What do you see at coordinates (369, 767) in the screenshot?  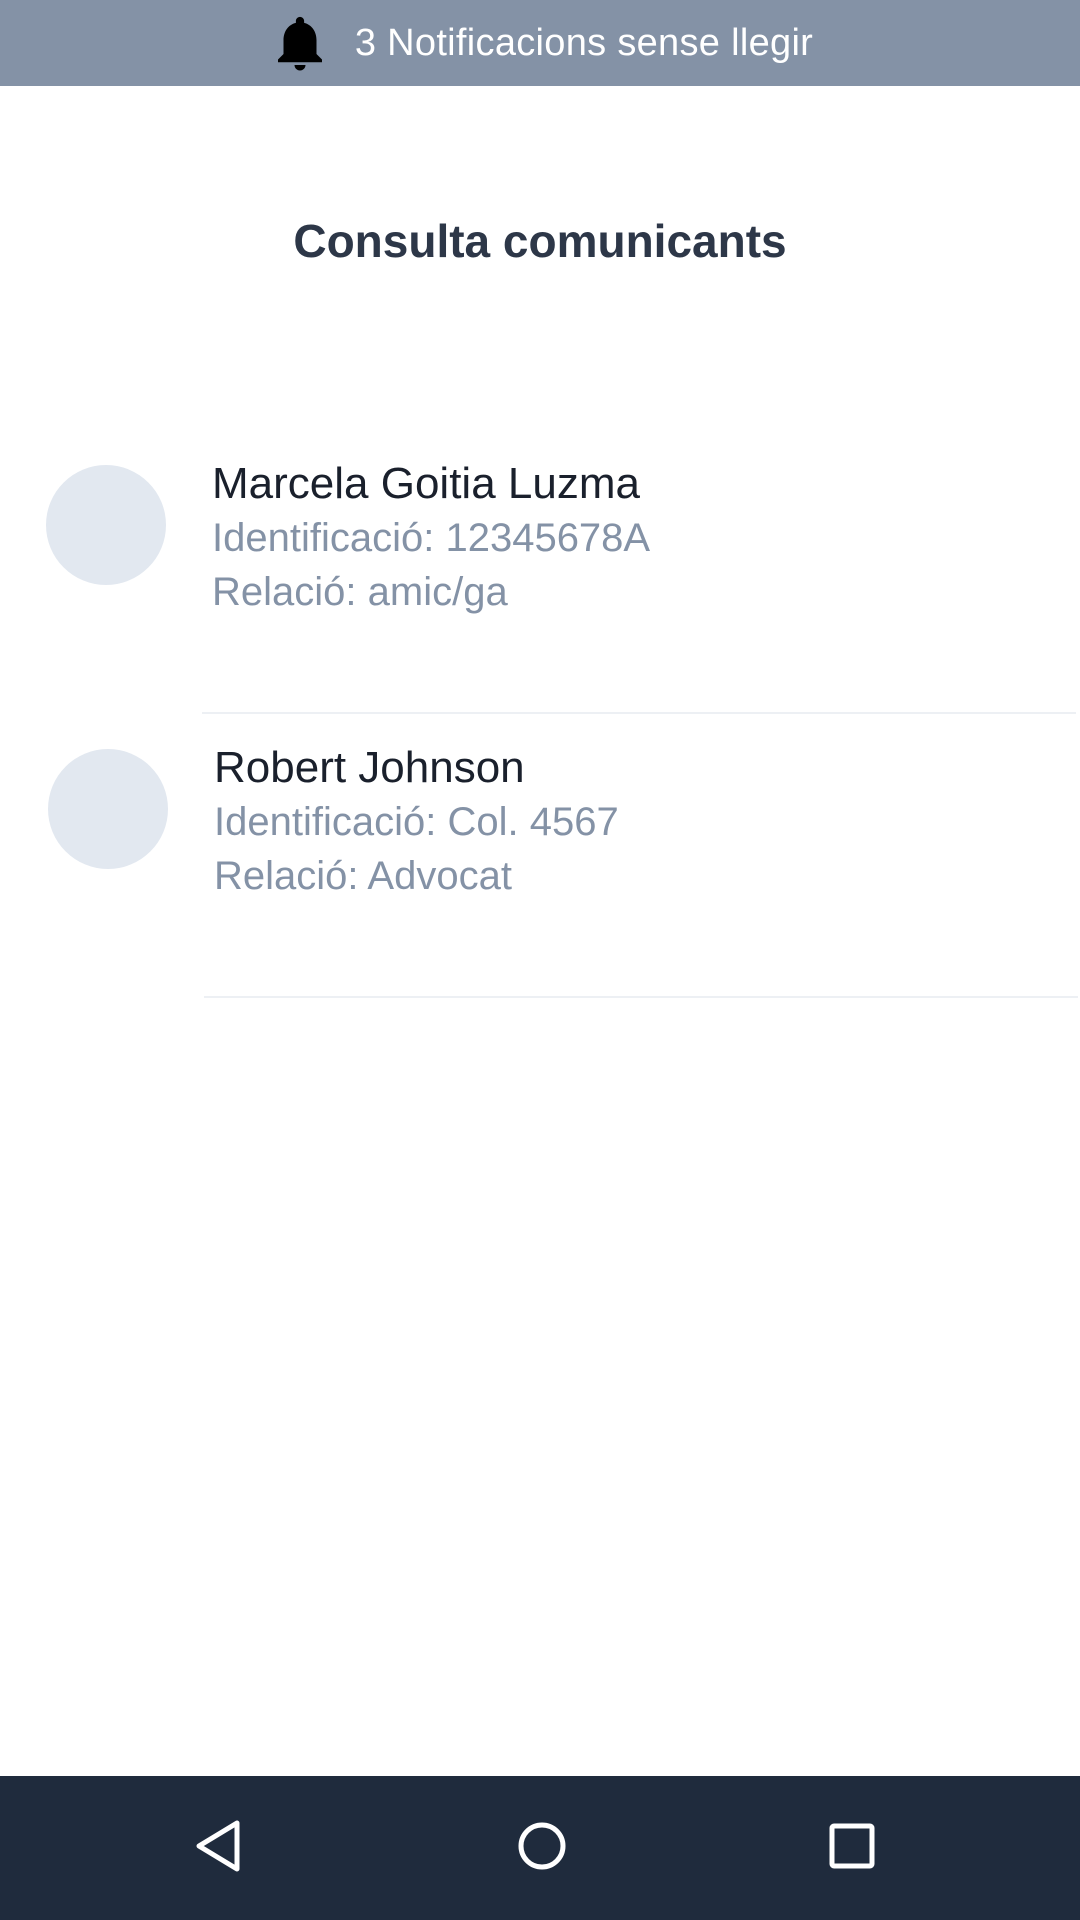 I see `contact-name: Robert Johnson` at bounding box center [369, 767].